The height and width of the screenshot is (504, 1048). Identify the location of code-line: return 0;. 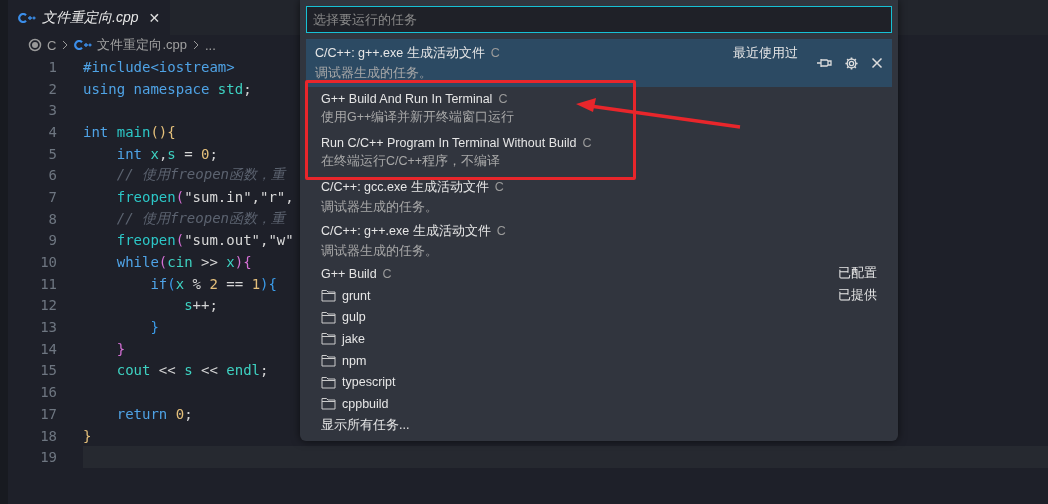
(154, 413).